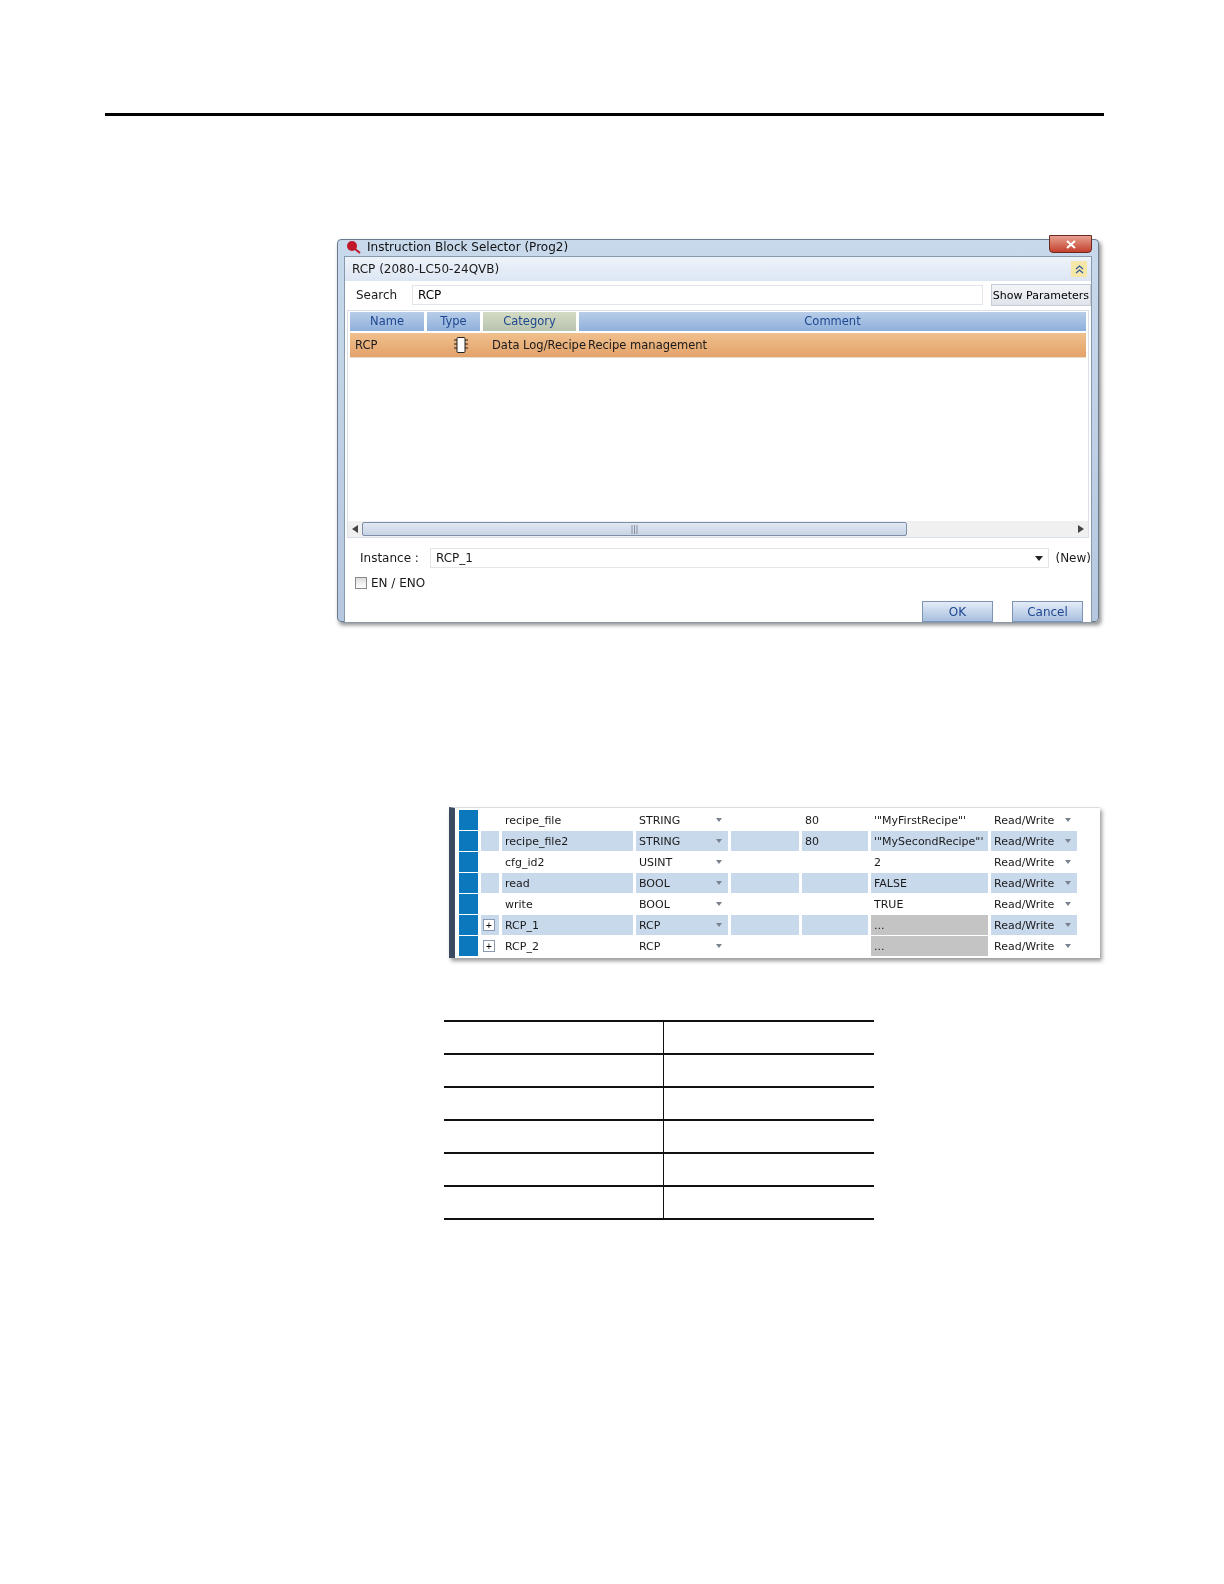 The image size is (1224, 1584). I want to click on column-header: Comment, so click(832, 321).